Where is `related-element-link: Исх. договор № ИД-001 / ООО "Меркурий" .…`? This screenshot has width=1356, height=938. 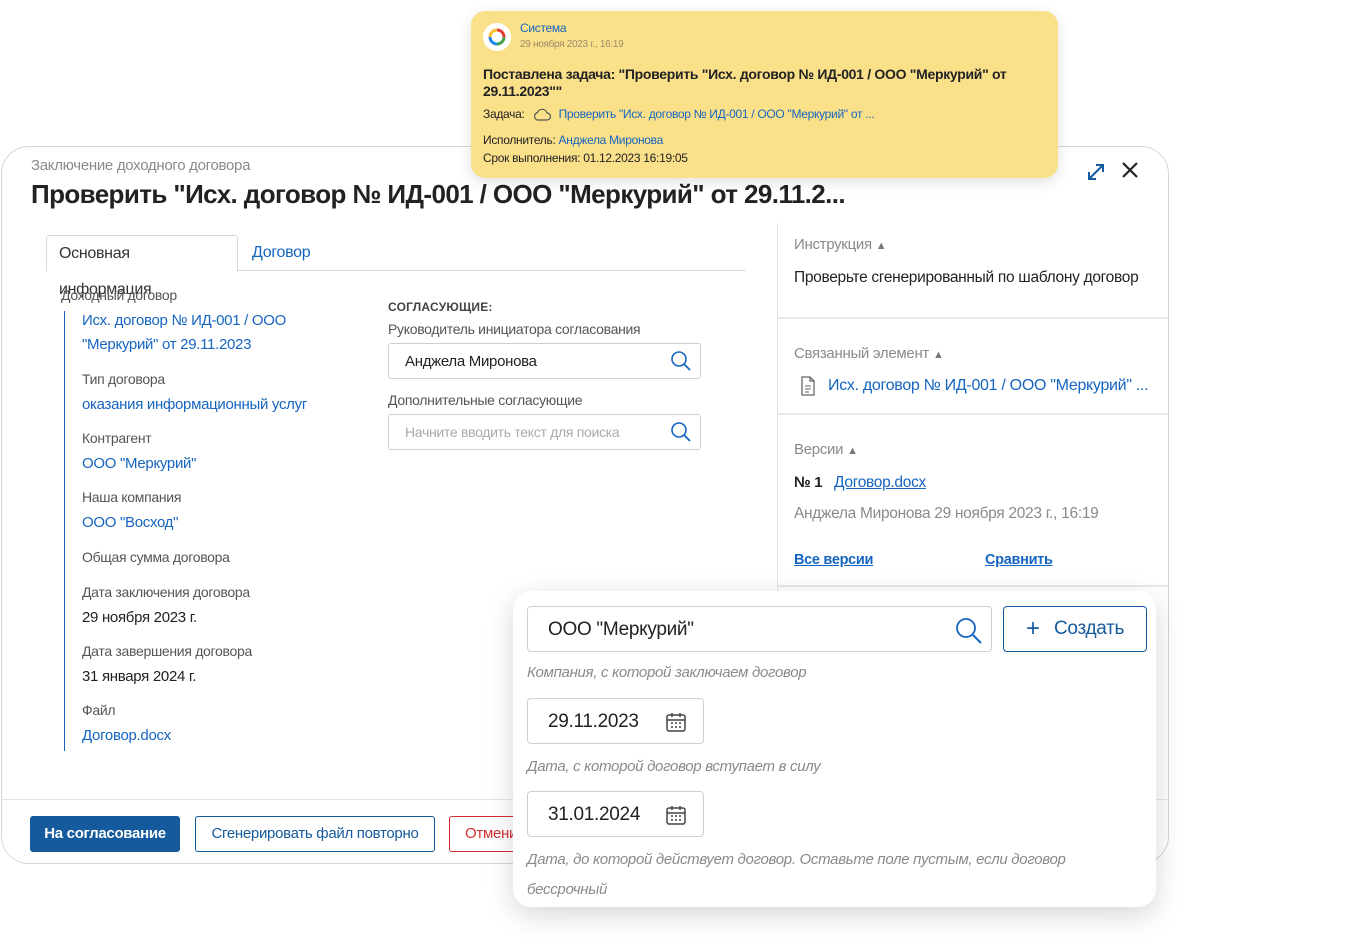 related-element-link: Исх. договор № ИД-001 / ООО "Меркурий" .… is located at coordinates (988, 386).